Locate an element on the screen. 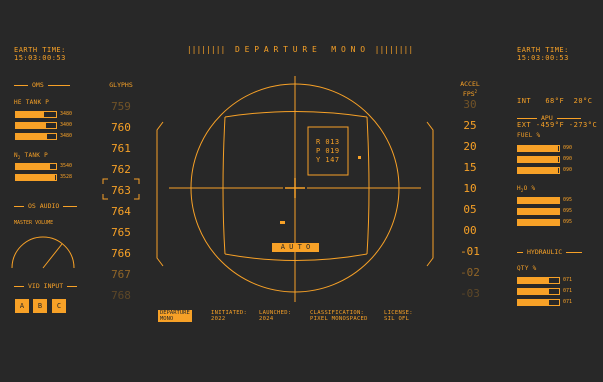 The width and height of the screenshot is (603, 382). volume-needle is located at coordinates (52, 256).